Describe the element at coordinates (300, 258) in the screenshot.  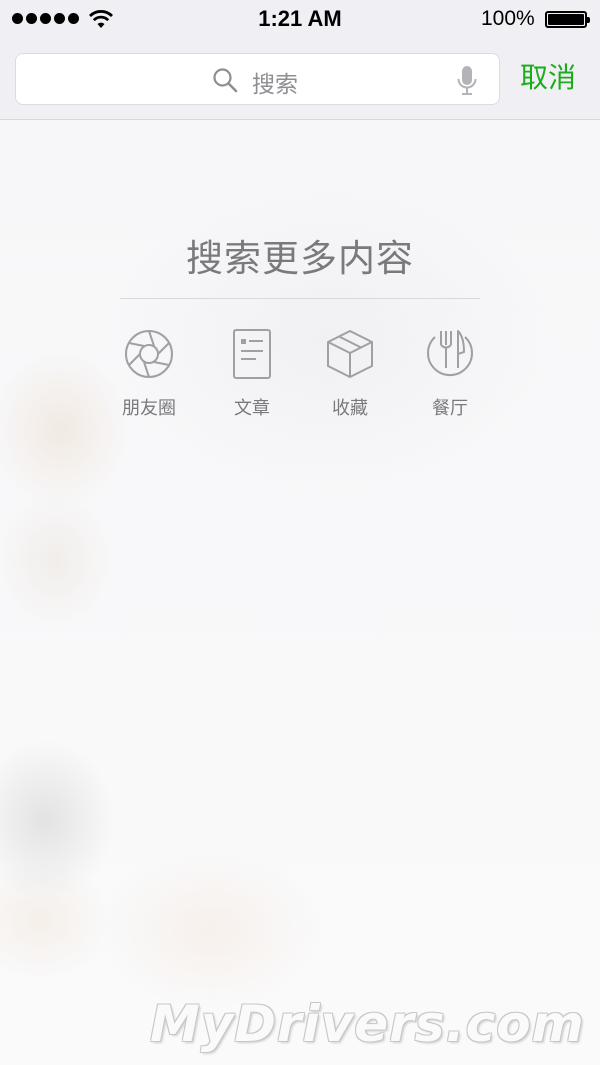
I see `page-title: 搜索更多内容` at that location.